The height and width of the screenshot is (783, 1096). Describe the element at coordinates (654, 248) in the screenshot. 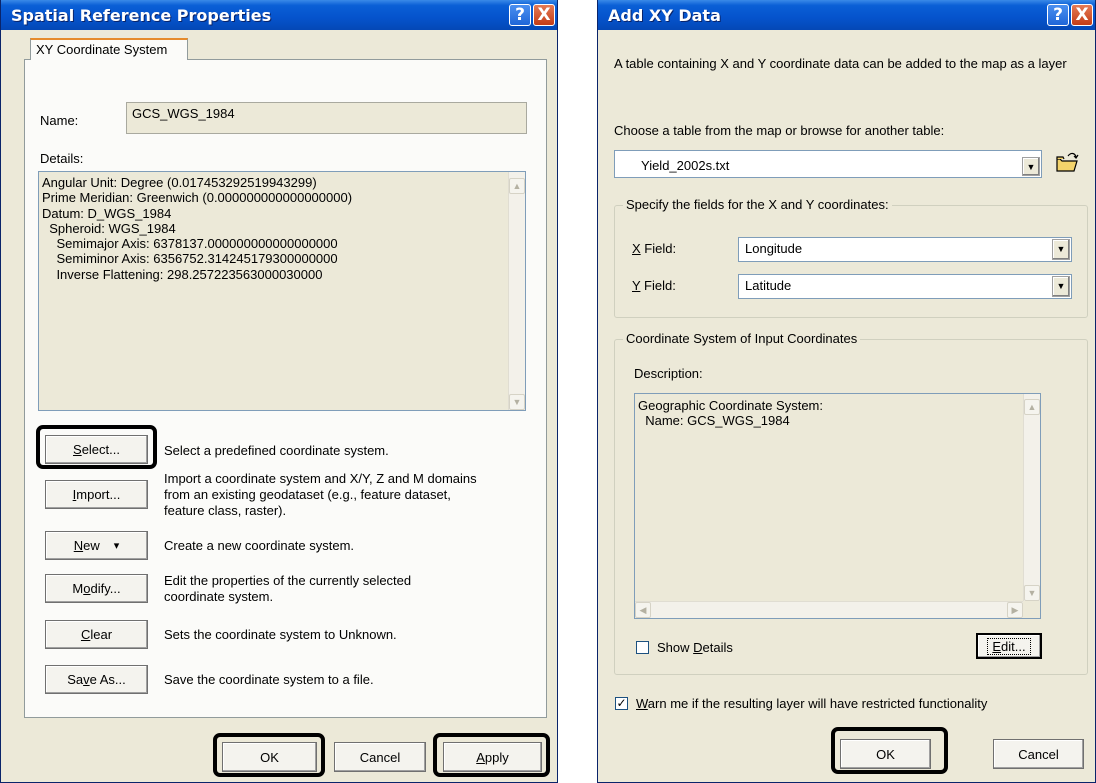

I see `x-field-label: X Field:` at that location.